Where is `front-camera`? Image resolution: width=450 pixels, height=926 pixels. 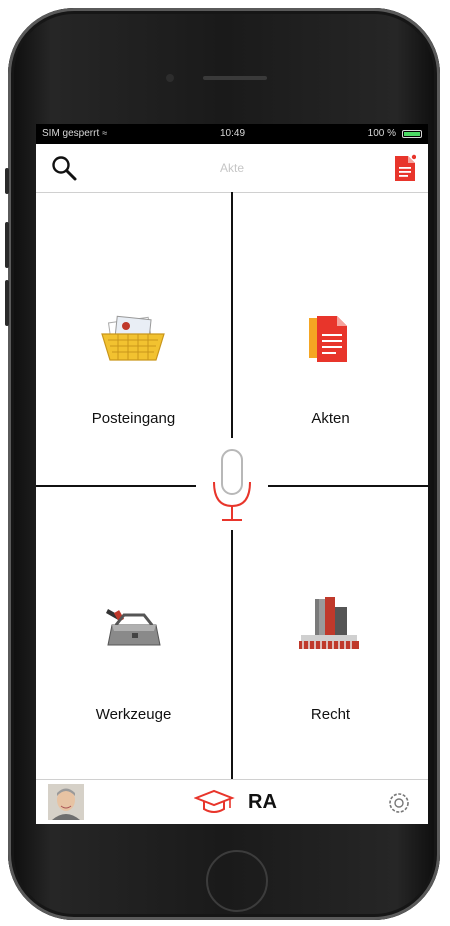
front-camera is located at coordinates (170, 78).